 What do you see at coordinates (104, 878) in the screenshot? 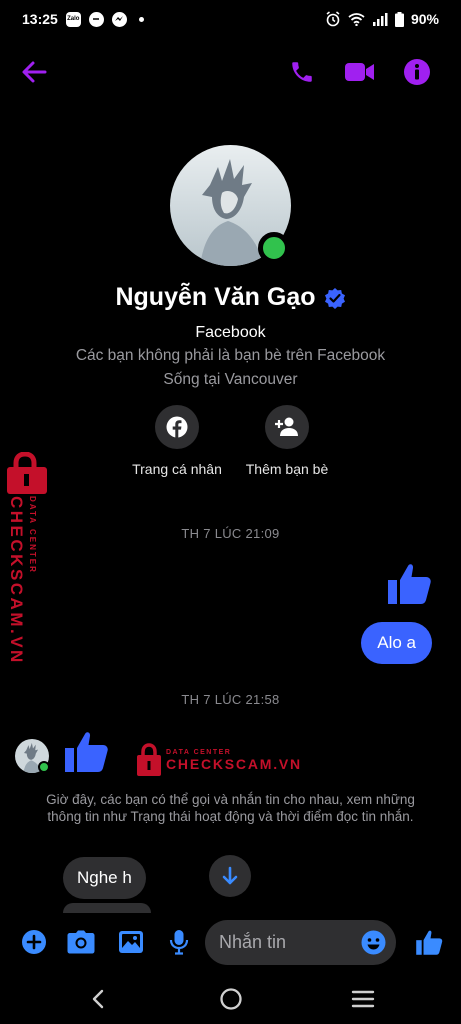
I see `incoming-message: Nghe h` at bounding box center [104, 878].